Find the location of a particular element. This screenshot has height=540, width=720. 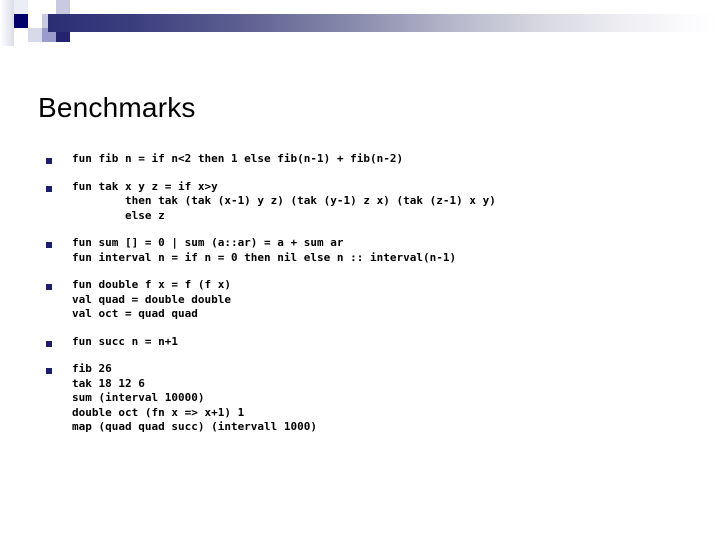

code-line: fun double f x = f (f x) is located at coordinates (151, 284).